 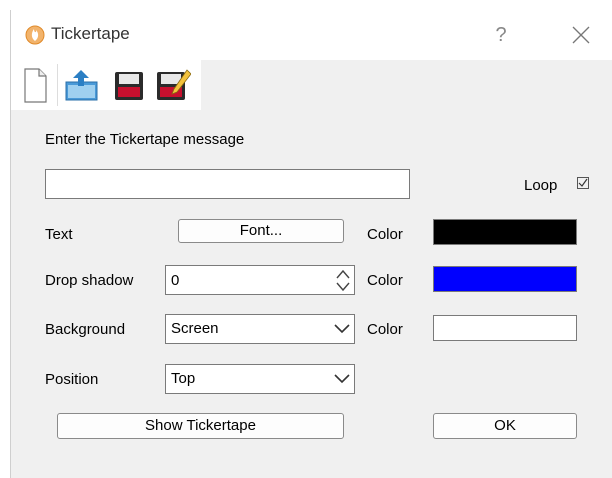 I want to click on background-color-label: Color, so click(x=385, y=329).